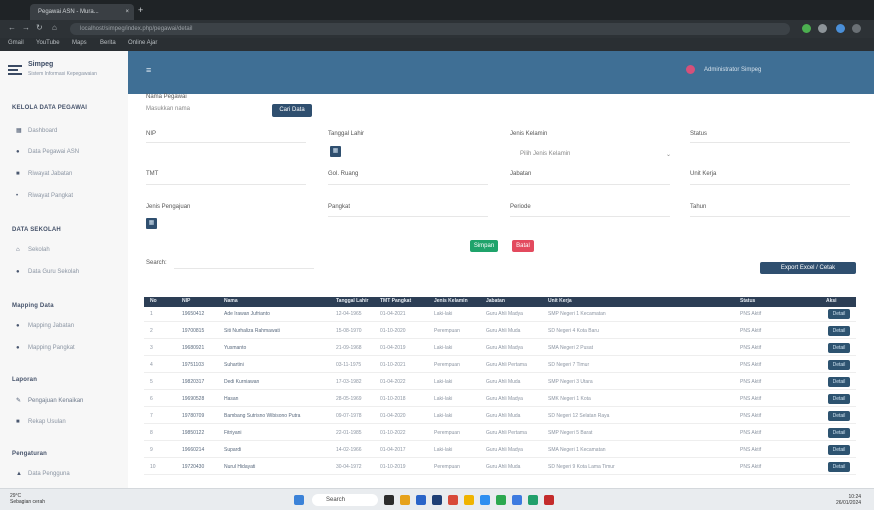 This screenshot has height=510, width=874. I want to click on user-avatar-icon, so click(690, 69).